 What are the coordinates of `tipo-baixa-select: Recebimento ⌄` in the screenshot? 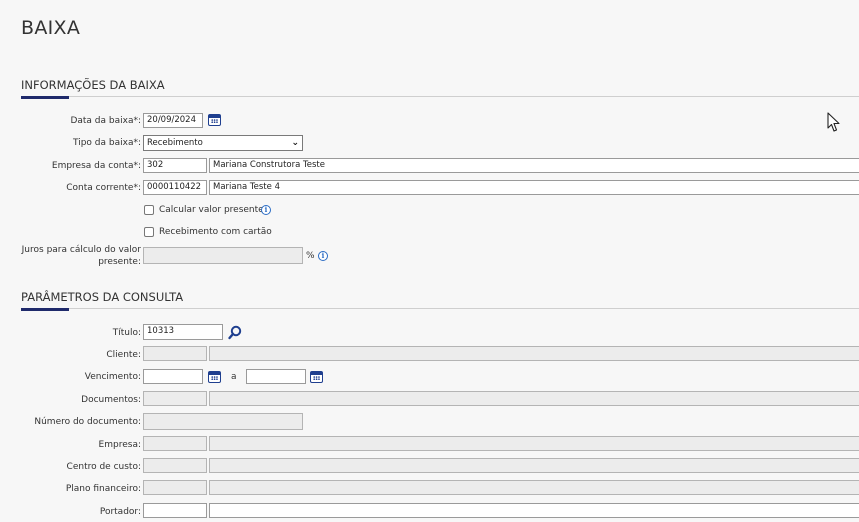 It's located at (223, 143).